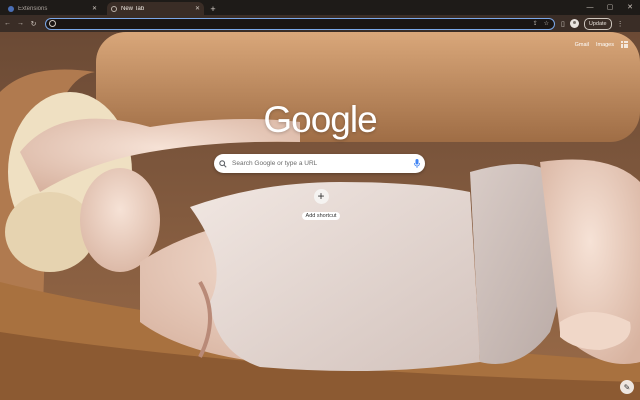 This screenshot has height=400, width=640. I want to click on search-box, so click(319, 163).